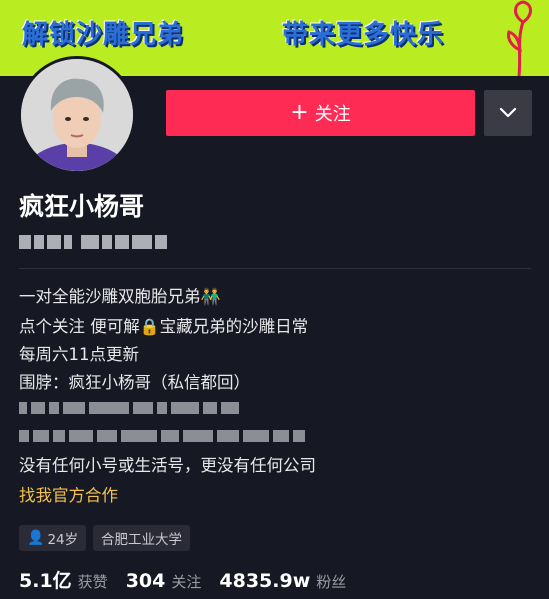  I want to click on bio-line-3: 每周六11点更新, so click(79, 354).